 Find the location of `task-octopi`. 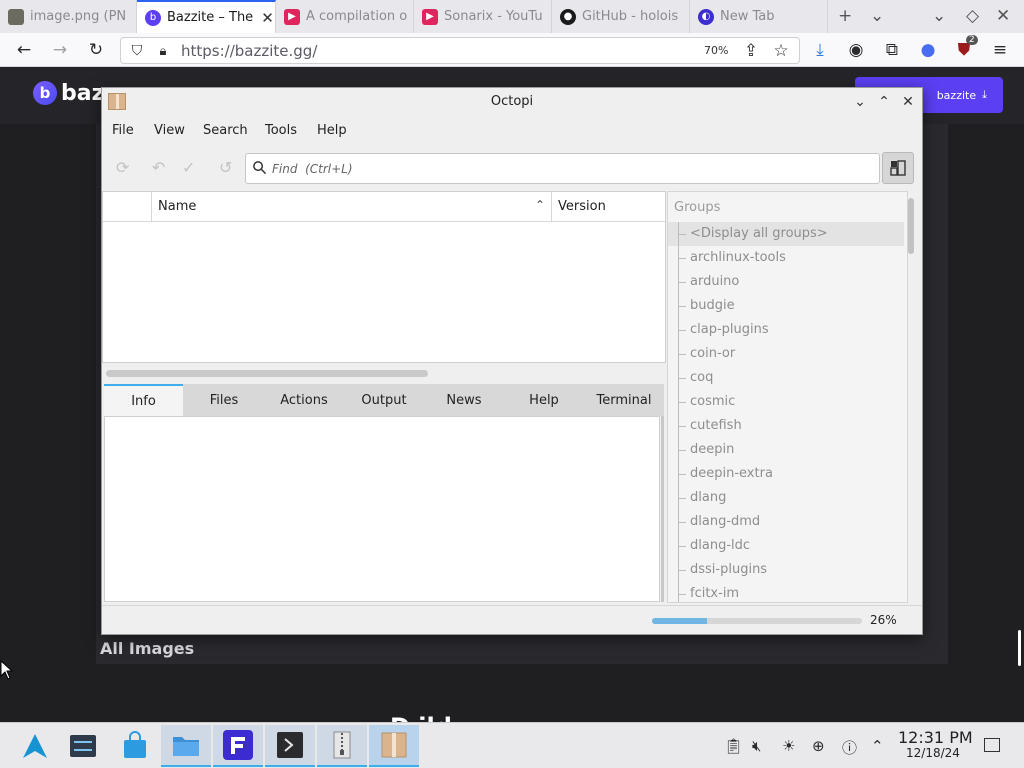

task-octopi is located at coordinates (394, 746).